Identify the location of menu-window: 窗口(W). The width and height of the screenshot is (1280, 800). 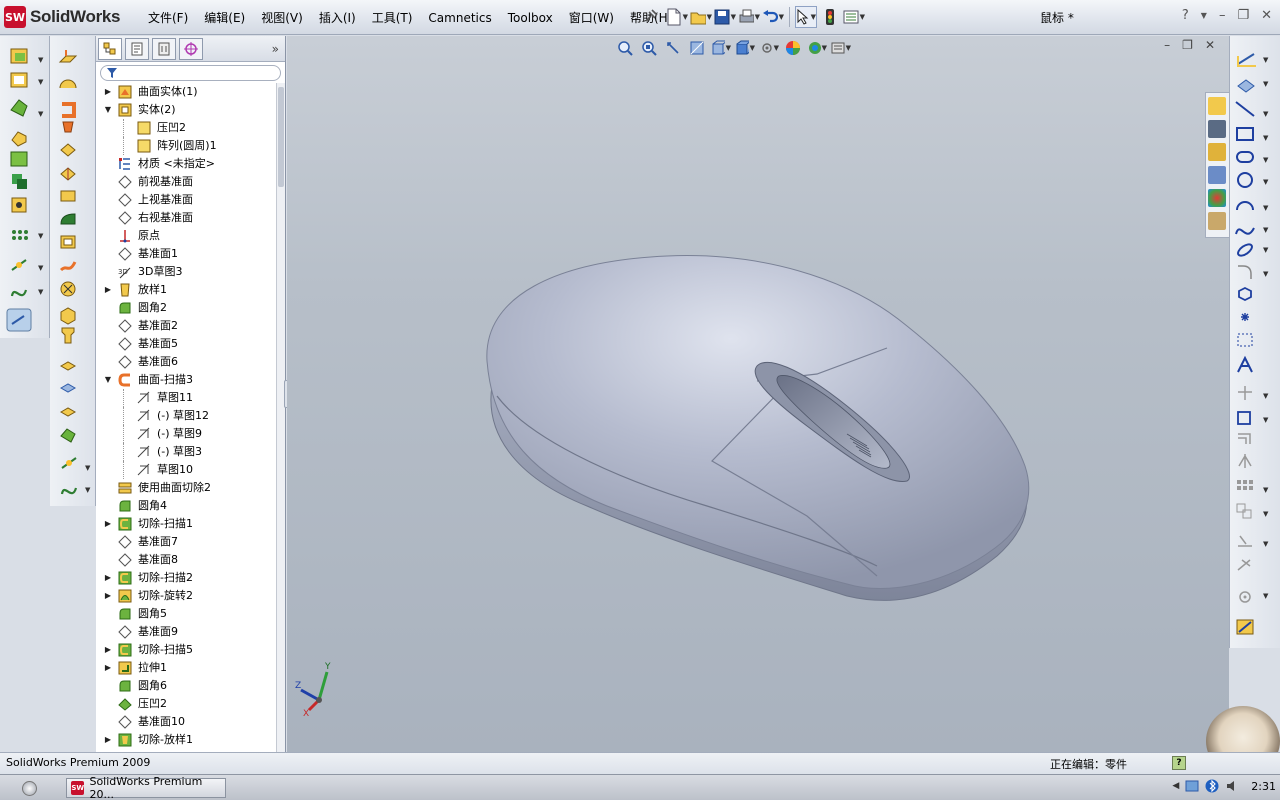
(591, 18).